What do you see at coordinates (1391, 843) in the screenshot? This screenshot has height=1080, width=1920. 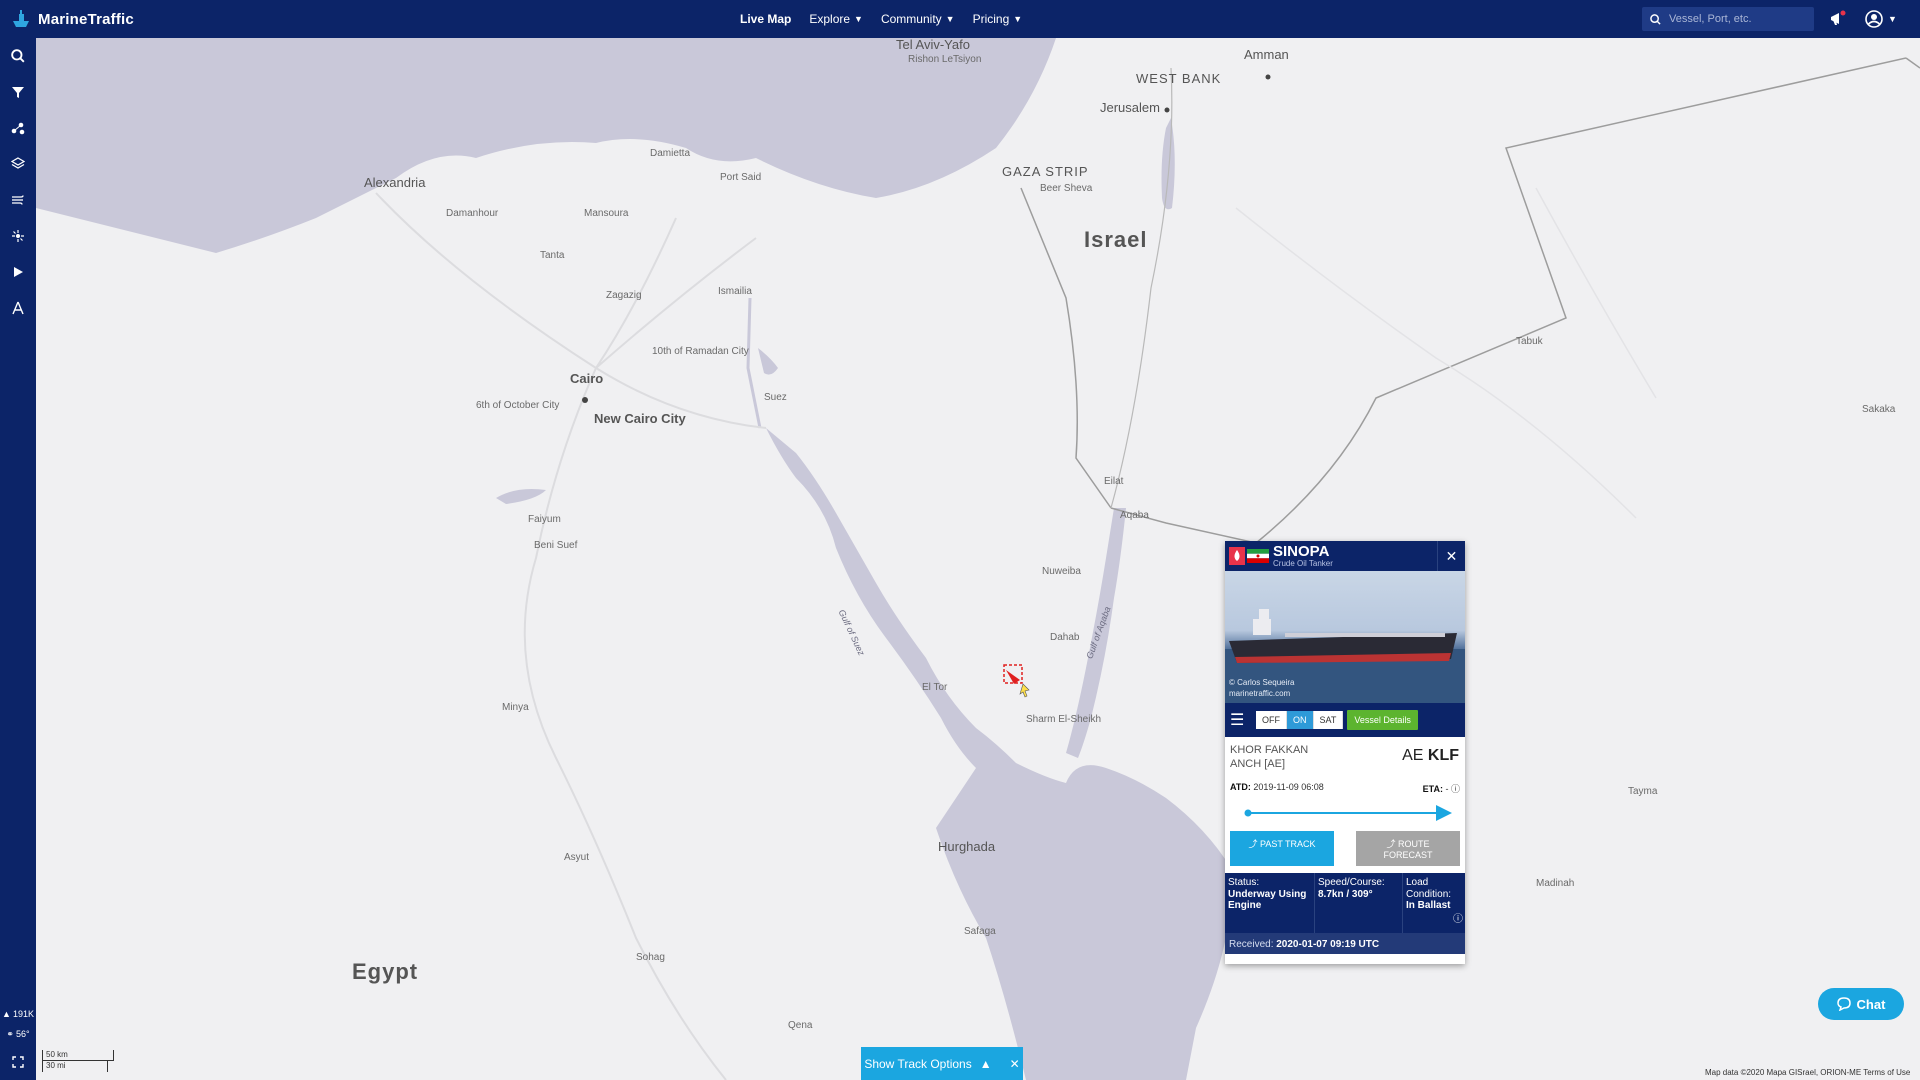 I see `route-icon: ⤴` at bounding box center [1391, 843].